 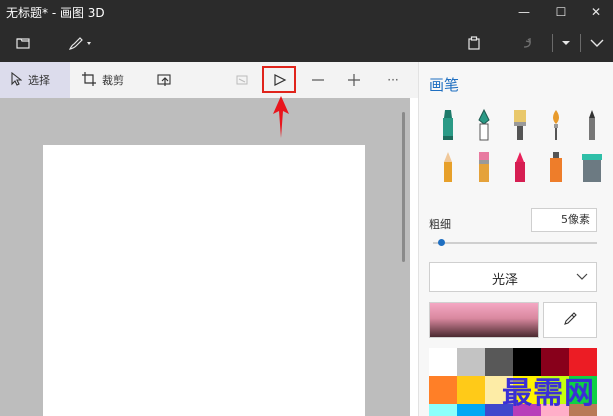 What do you see at coordinates (597, 43) in the screenshot?
I see `expand-chevron-icon` at bounding box center [597, 43].